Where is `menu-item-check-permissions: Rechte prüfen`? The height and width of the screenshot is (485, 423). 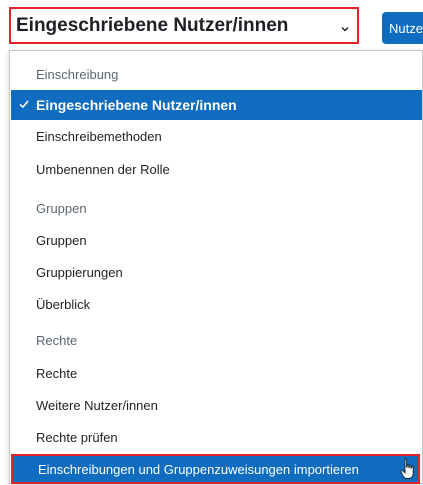
menu-item-check-permissions: Rechte prüfen is located at coordinates (77, 437).